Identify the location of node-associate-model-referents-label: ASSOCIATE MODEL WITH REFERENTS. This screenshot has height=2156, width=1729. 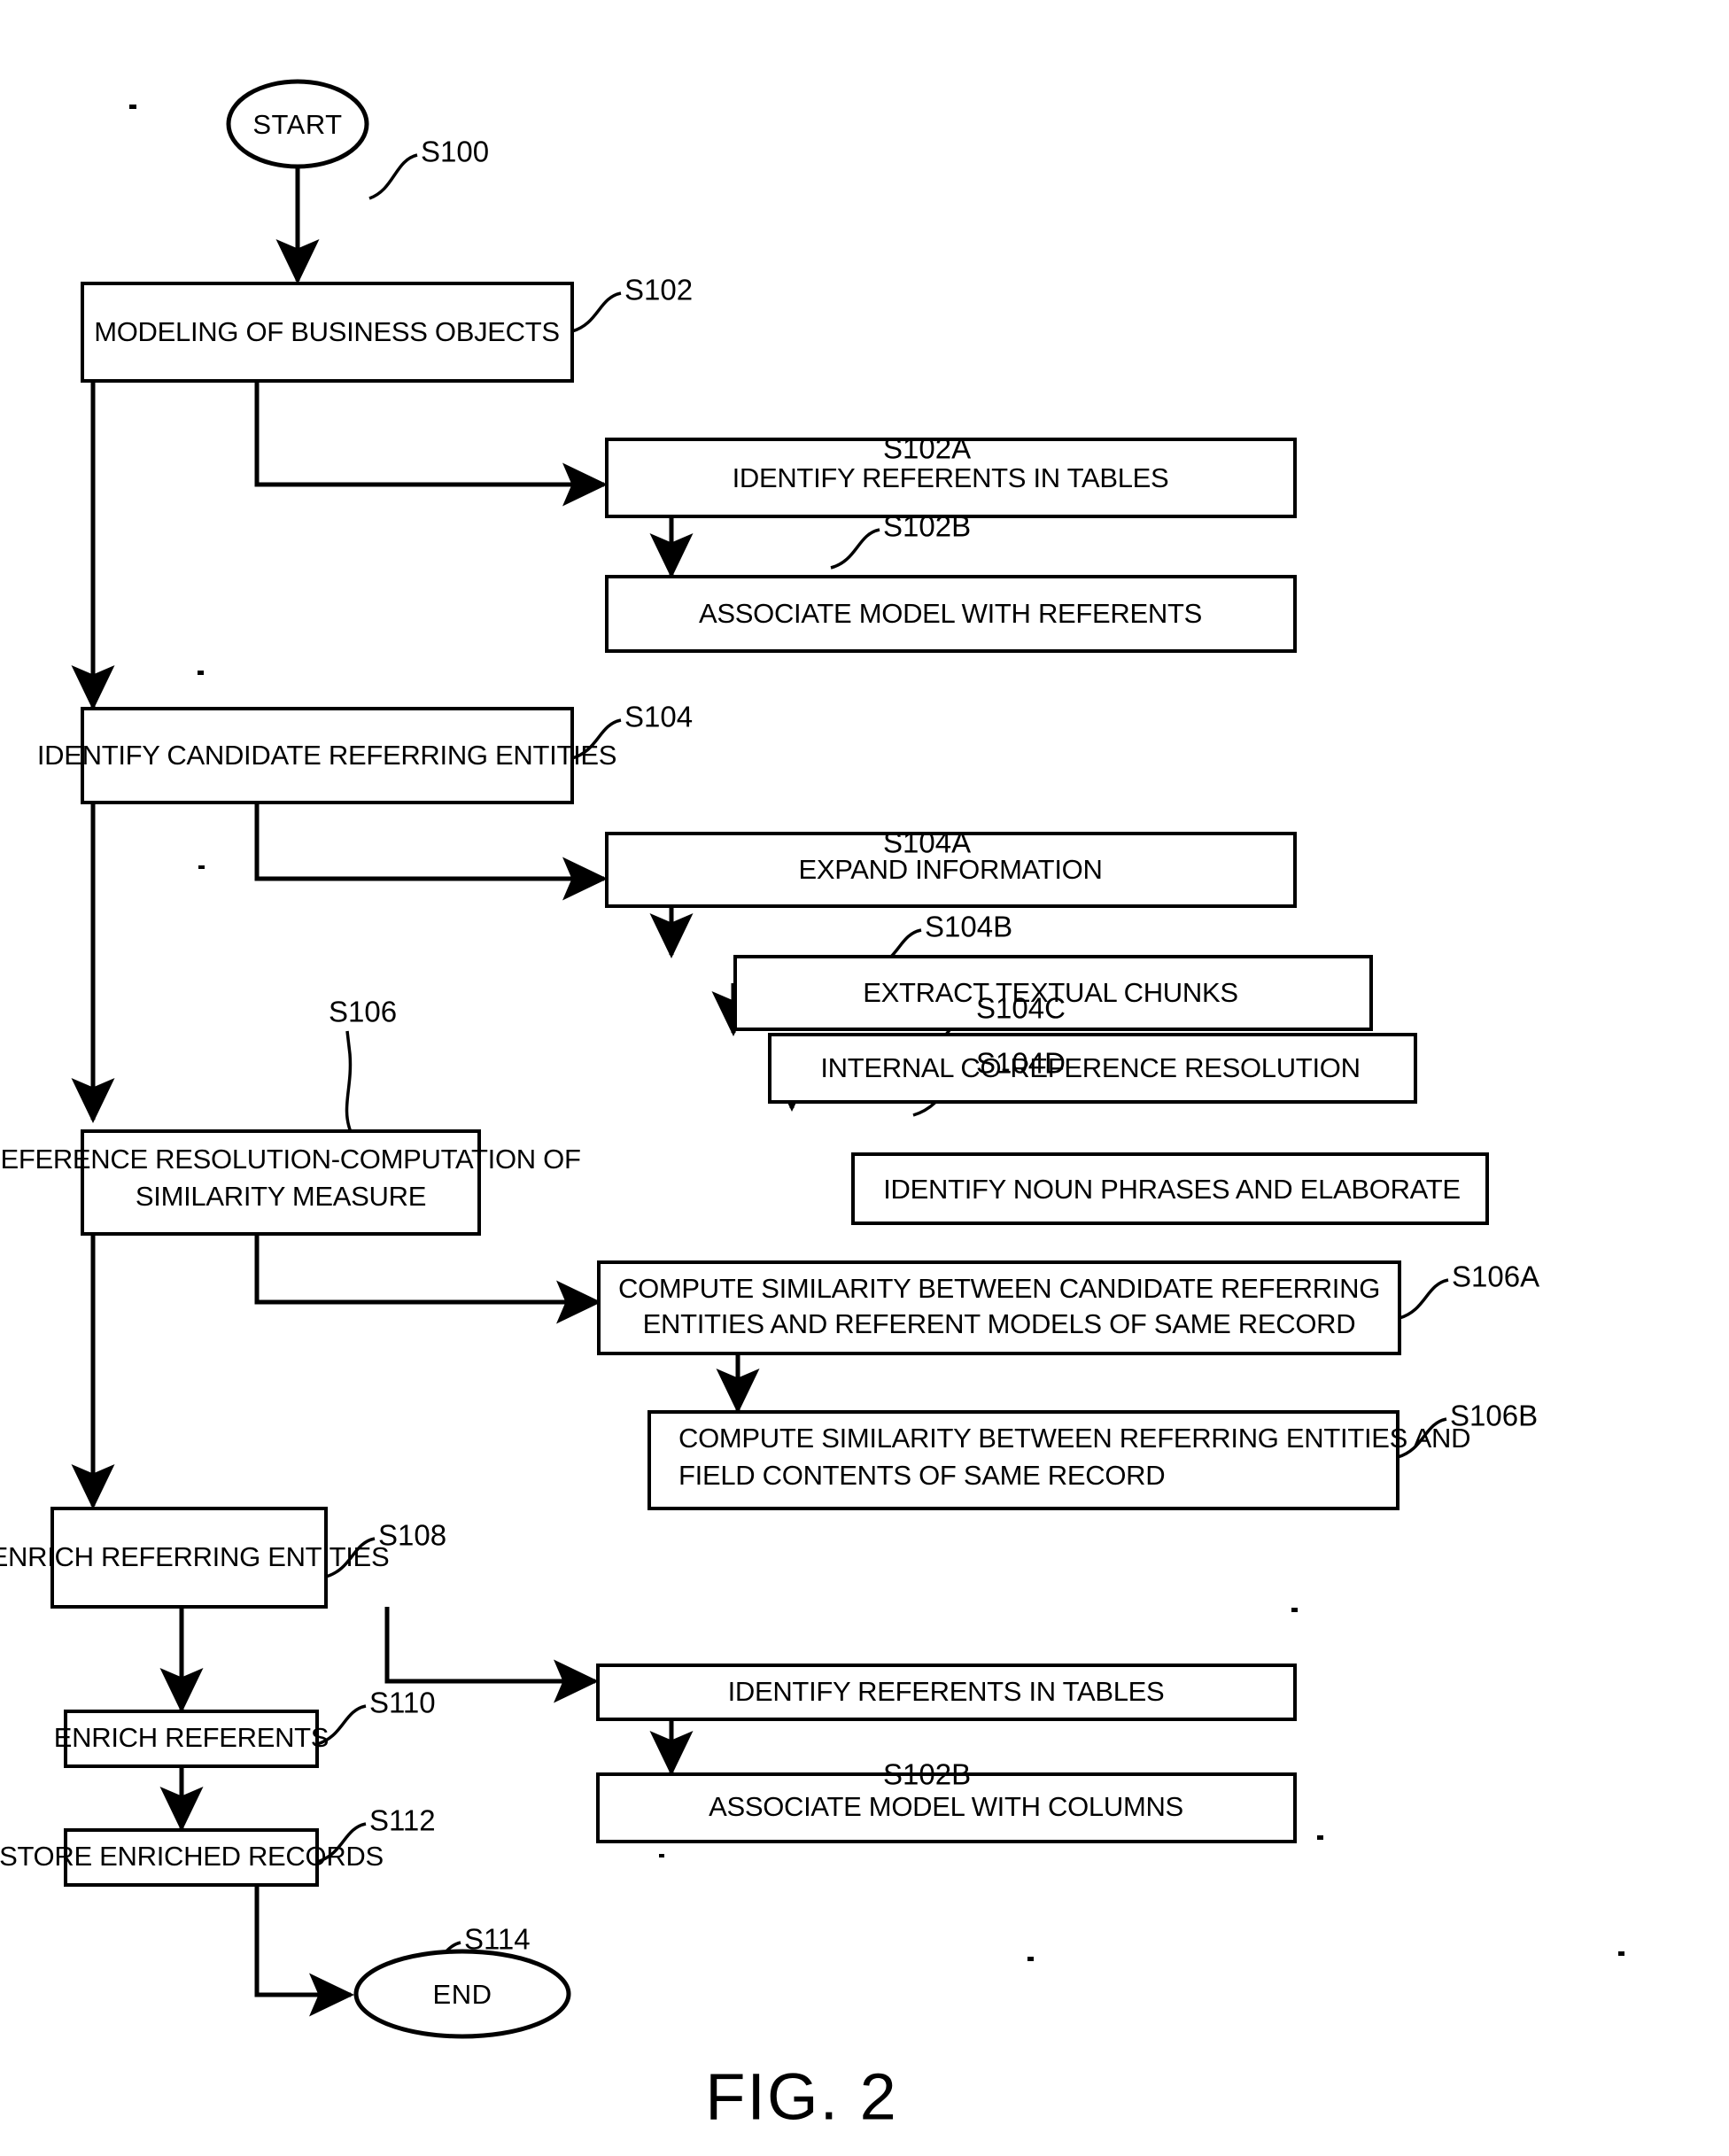
(951, 613).